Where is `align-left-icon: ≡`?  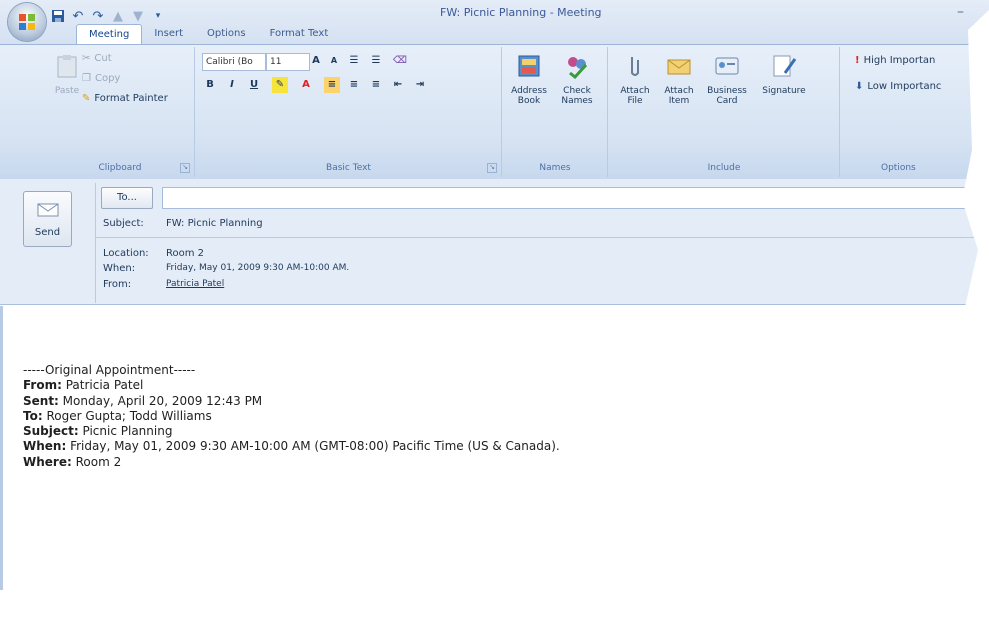 align-left-icon: ≡ is located at coordinates (332, 85).